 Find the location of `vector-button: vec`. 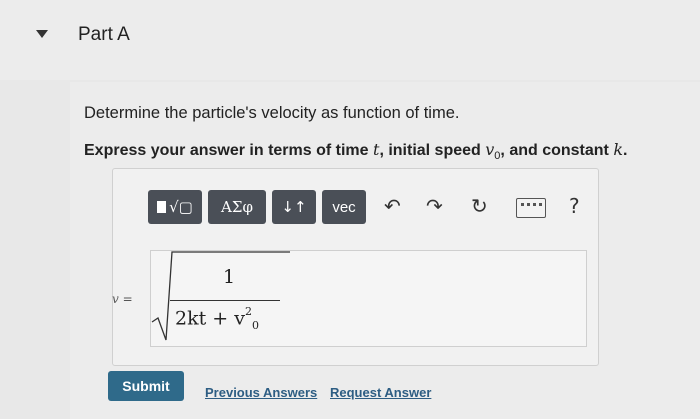

vector-button: vec is located at coordinates (344, 207).